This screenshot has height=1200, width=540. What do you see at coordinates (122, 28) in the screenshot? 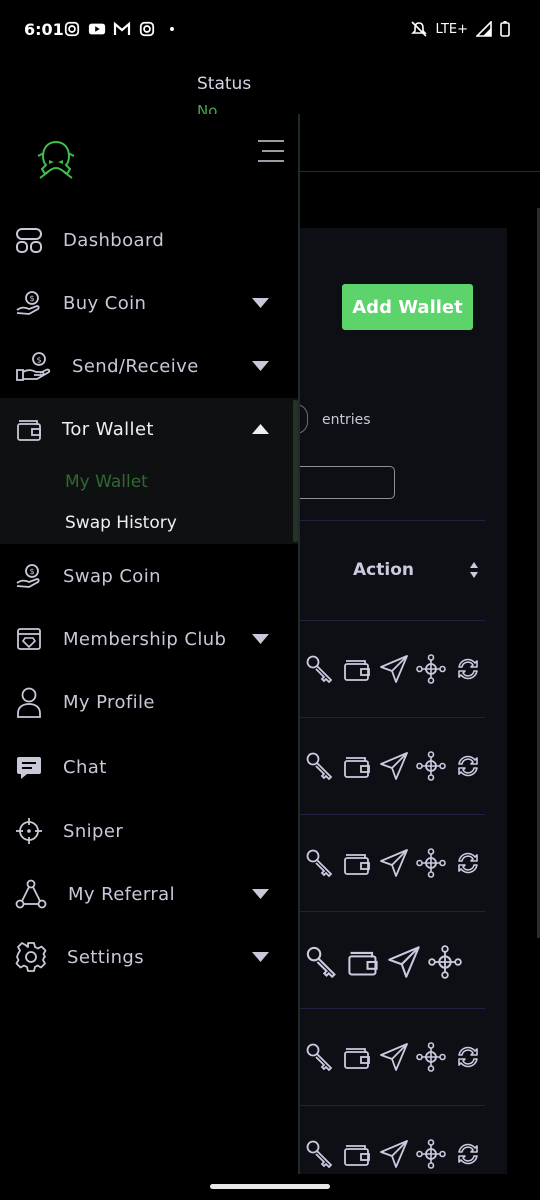
I see `gmail-icon` at bounding box center [122, 28].